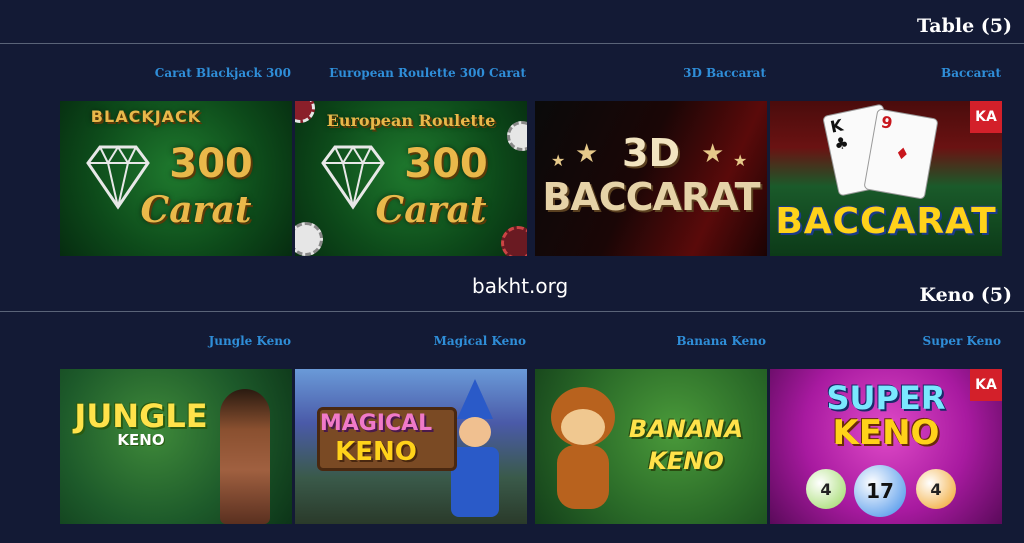  I want to click on ka-badge: KA, so click(986, 117).